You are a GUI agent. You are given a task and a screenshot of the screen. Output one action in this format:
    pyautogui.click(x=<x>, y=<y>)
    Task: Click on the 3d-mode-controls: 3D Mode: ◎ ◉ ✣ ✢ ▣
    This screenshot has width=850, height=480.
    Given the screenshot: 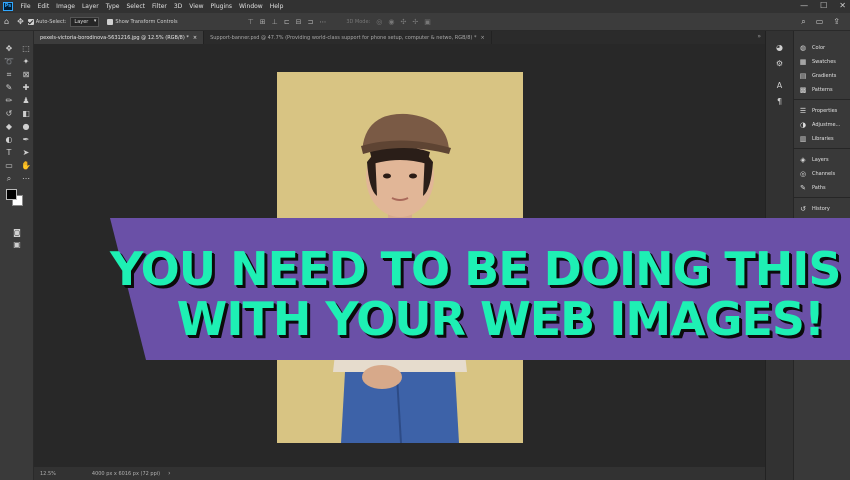 What is the action you would take?
    pyautogui.click(x=388, y=22)
    